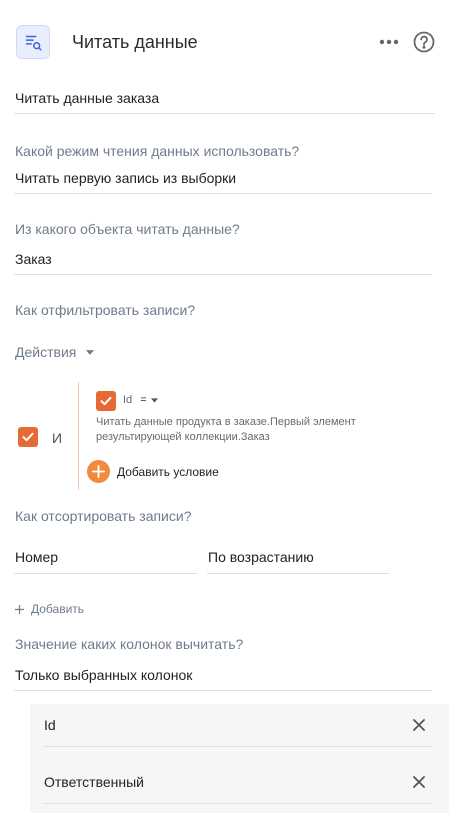 The width and height of the screenshot is (449, 813). What do you see at coordinates (239, 758) in the screenshot?
I see `columns-list` at bounding box center [239, 758].